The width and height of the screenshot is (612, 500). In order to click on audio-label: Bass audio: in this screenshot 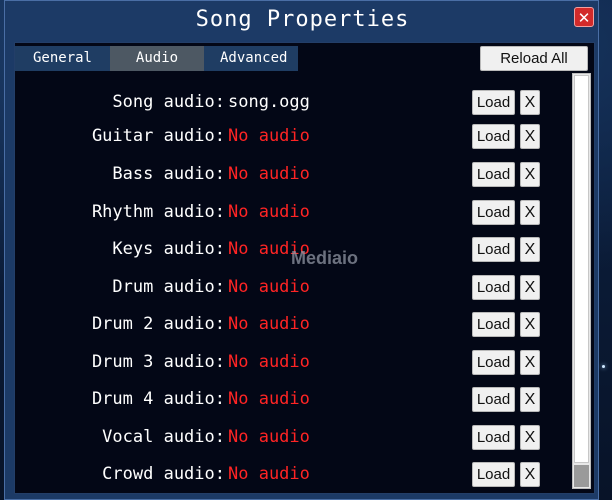, I will do `click(168, 174)`.